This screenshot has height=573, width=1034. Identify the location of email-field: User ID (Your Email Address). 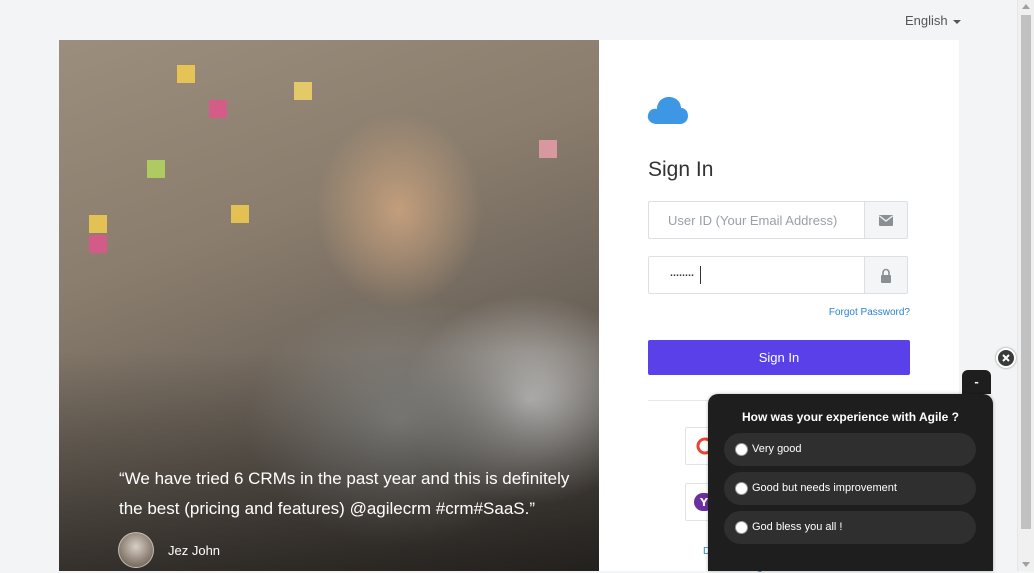
(778, 220).